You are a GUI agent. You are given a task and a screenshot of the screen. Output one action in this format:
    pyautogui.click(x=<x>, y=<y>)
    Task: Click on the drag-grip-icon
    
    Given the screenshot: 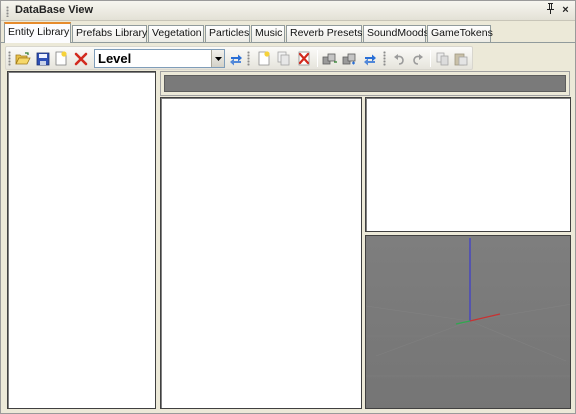 What is the action you would take?
    pyautogui.click(x=7, y=11)
    